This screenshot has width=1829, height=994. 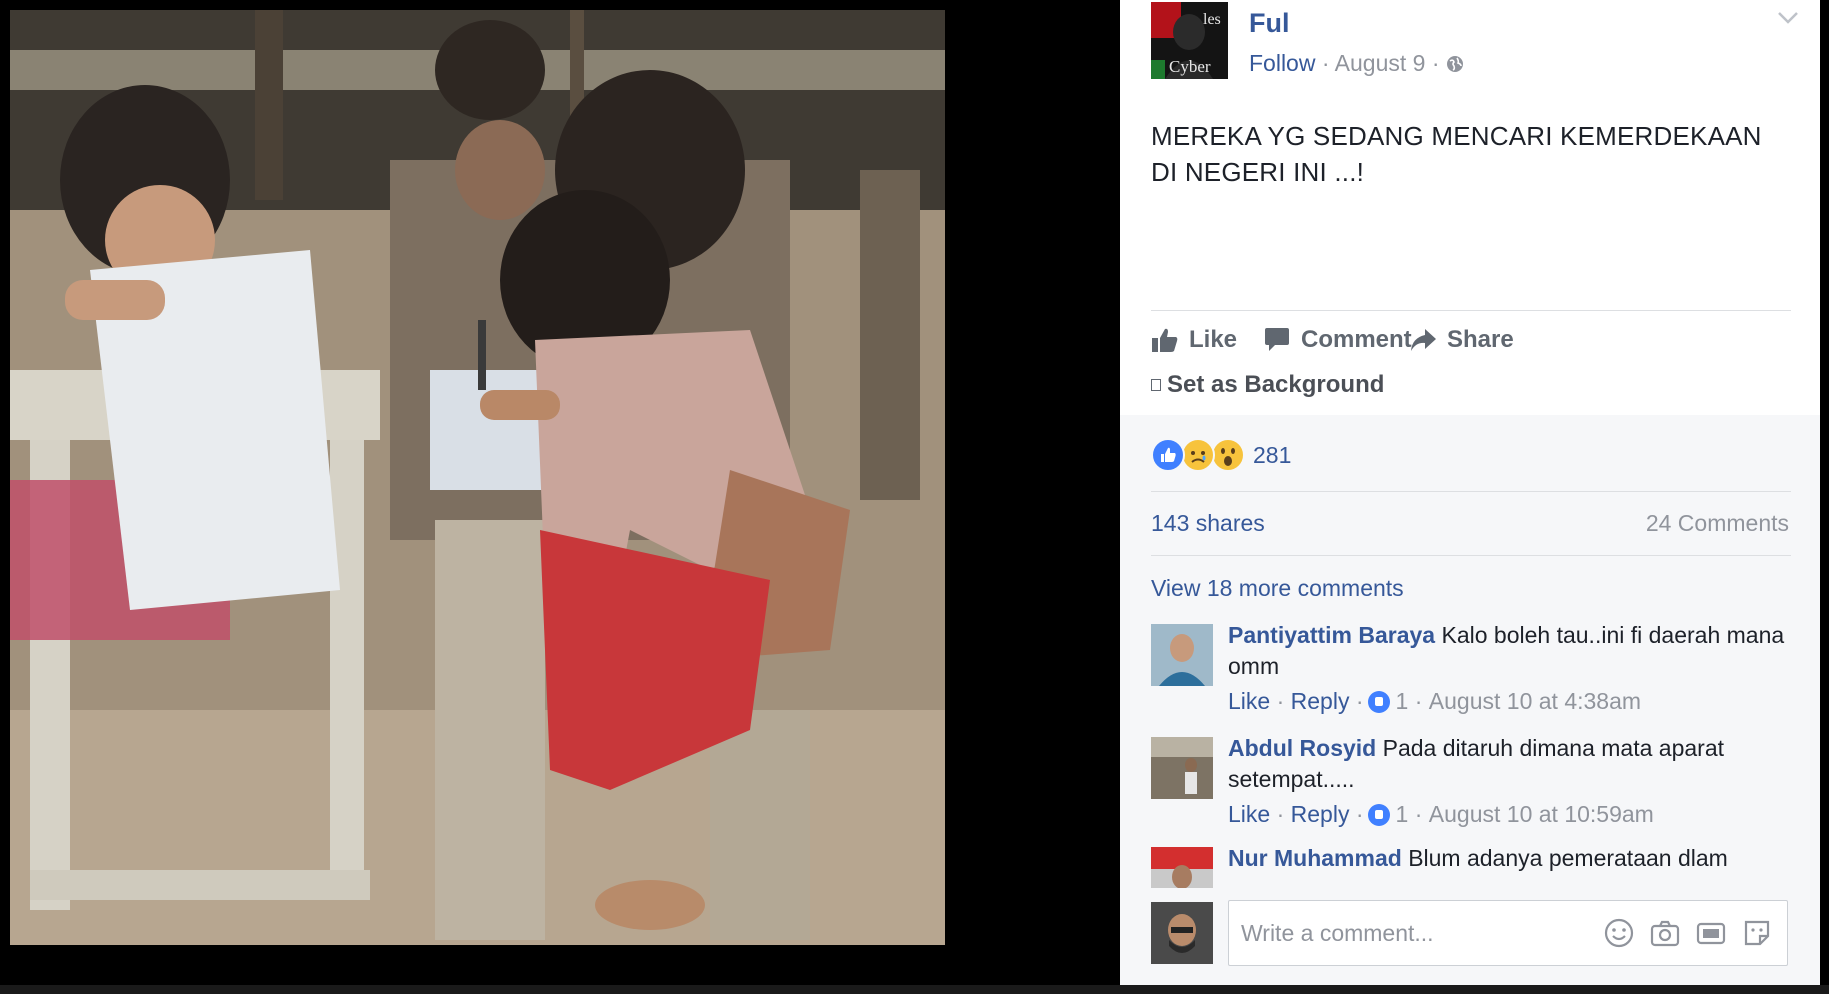 What do you see at coordinates (1272, 455) in the screenshot?
I see `reaction-count: 281` at bounding box center [1272, 455].